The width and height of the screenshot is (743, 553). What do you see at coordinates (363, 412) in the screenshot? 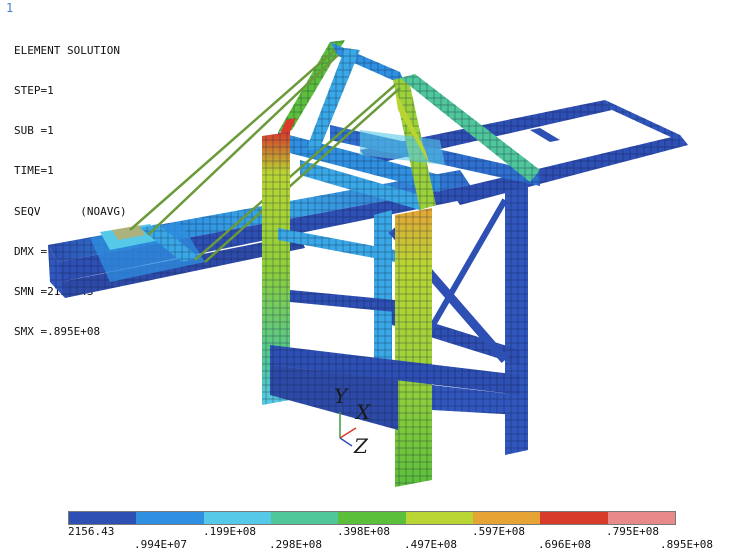
I see `triad-x-label: X` at bounding box center [363, 412].